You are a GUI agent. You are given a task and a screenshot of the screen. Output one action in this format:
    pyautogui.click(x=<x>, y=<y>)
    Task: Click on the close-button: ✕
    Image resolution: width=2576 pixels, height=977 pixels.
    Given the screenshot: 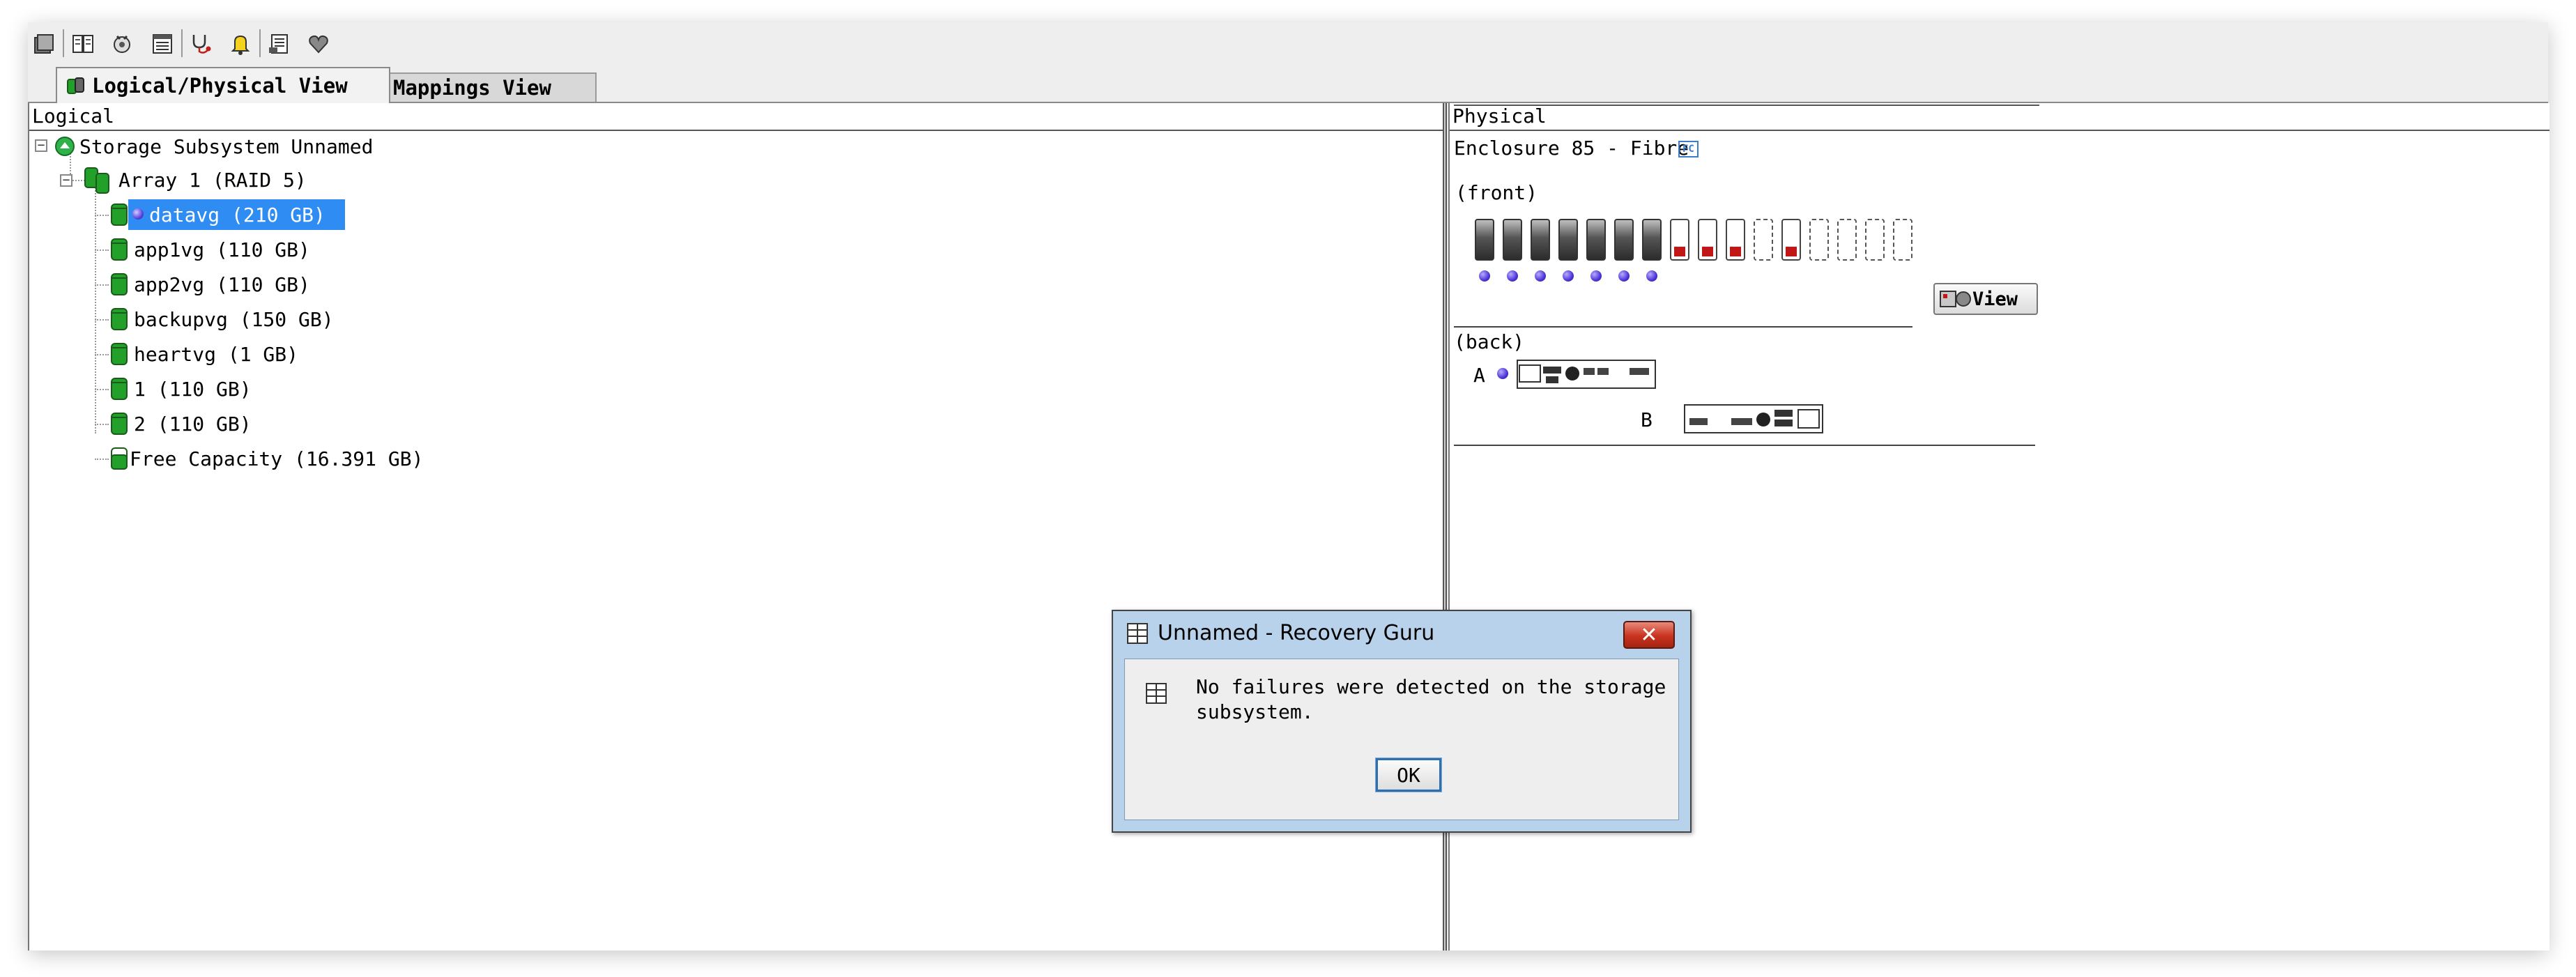 What is the action you would take?
    pyautogui.click(x=1649, y=635)
    